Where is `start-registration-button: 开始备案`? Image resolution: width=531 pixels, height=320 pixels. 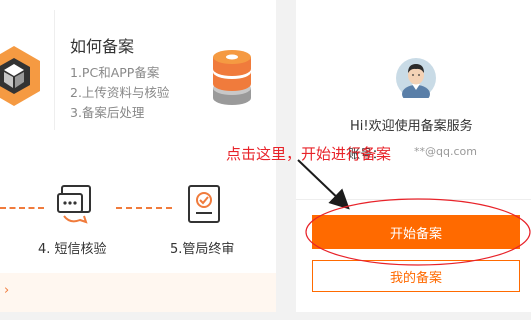
start-registration-button: 开始备案 is located at coordinates (416, 232).